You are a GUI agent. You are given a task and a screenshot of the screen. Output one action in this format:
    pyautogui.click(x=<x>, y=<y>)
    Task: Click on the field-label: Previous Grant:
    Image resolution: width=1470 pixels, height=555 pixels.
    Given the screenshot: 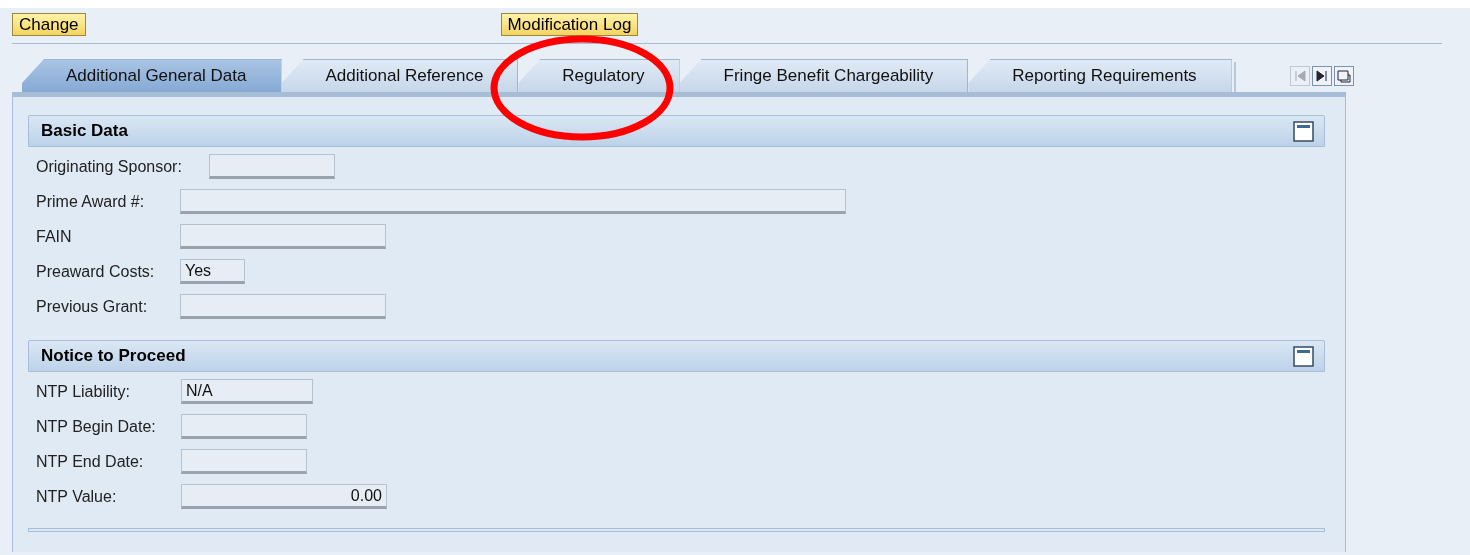 What is the action you would take?
    pyautogui.click(x=92, y=306)
    